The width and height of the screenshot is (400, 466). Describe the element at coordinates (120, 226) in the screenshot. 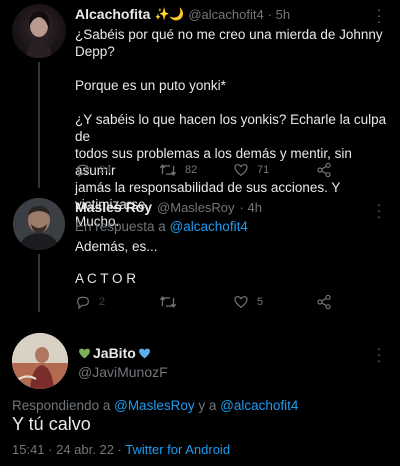

I see `reply-prefix: En respuesta a` at that location.